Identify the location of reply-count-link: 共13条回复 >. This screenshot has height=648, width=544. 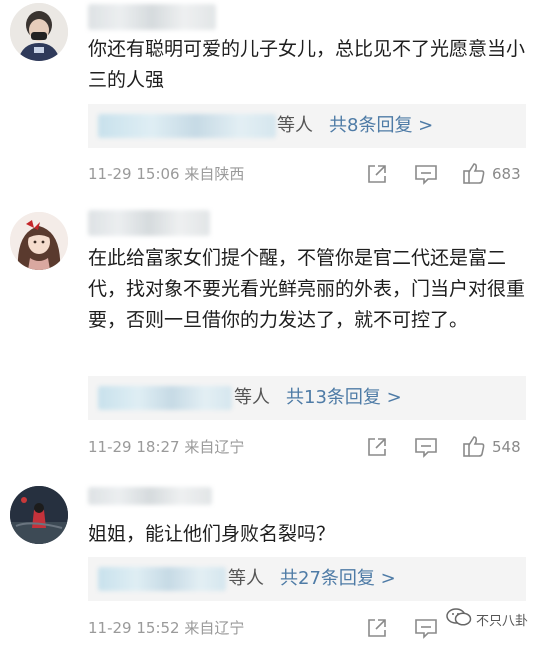
(344, 398).